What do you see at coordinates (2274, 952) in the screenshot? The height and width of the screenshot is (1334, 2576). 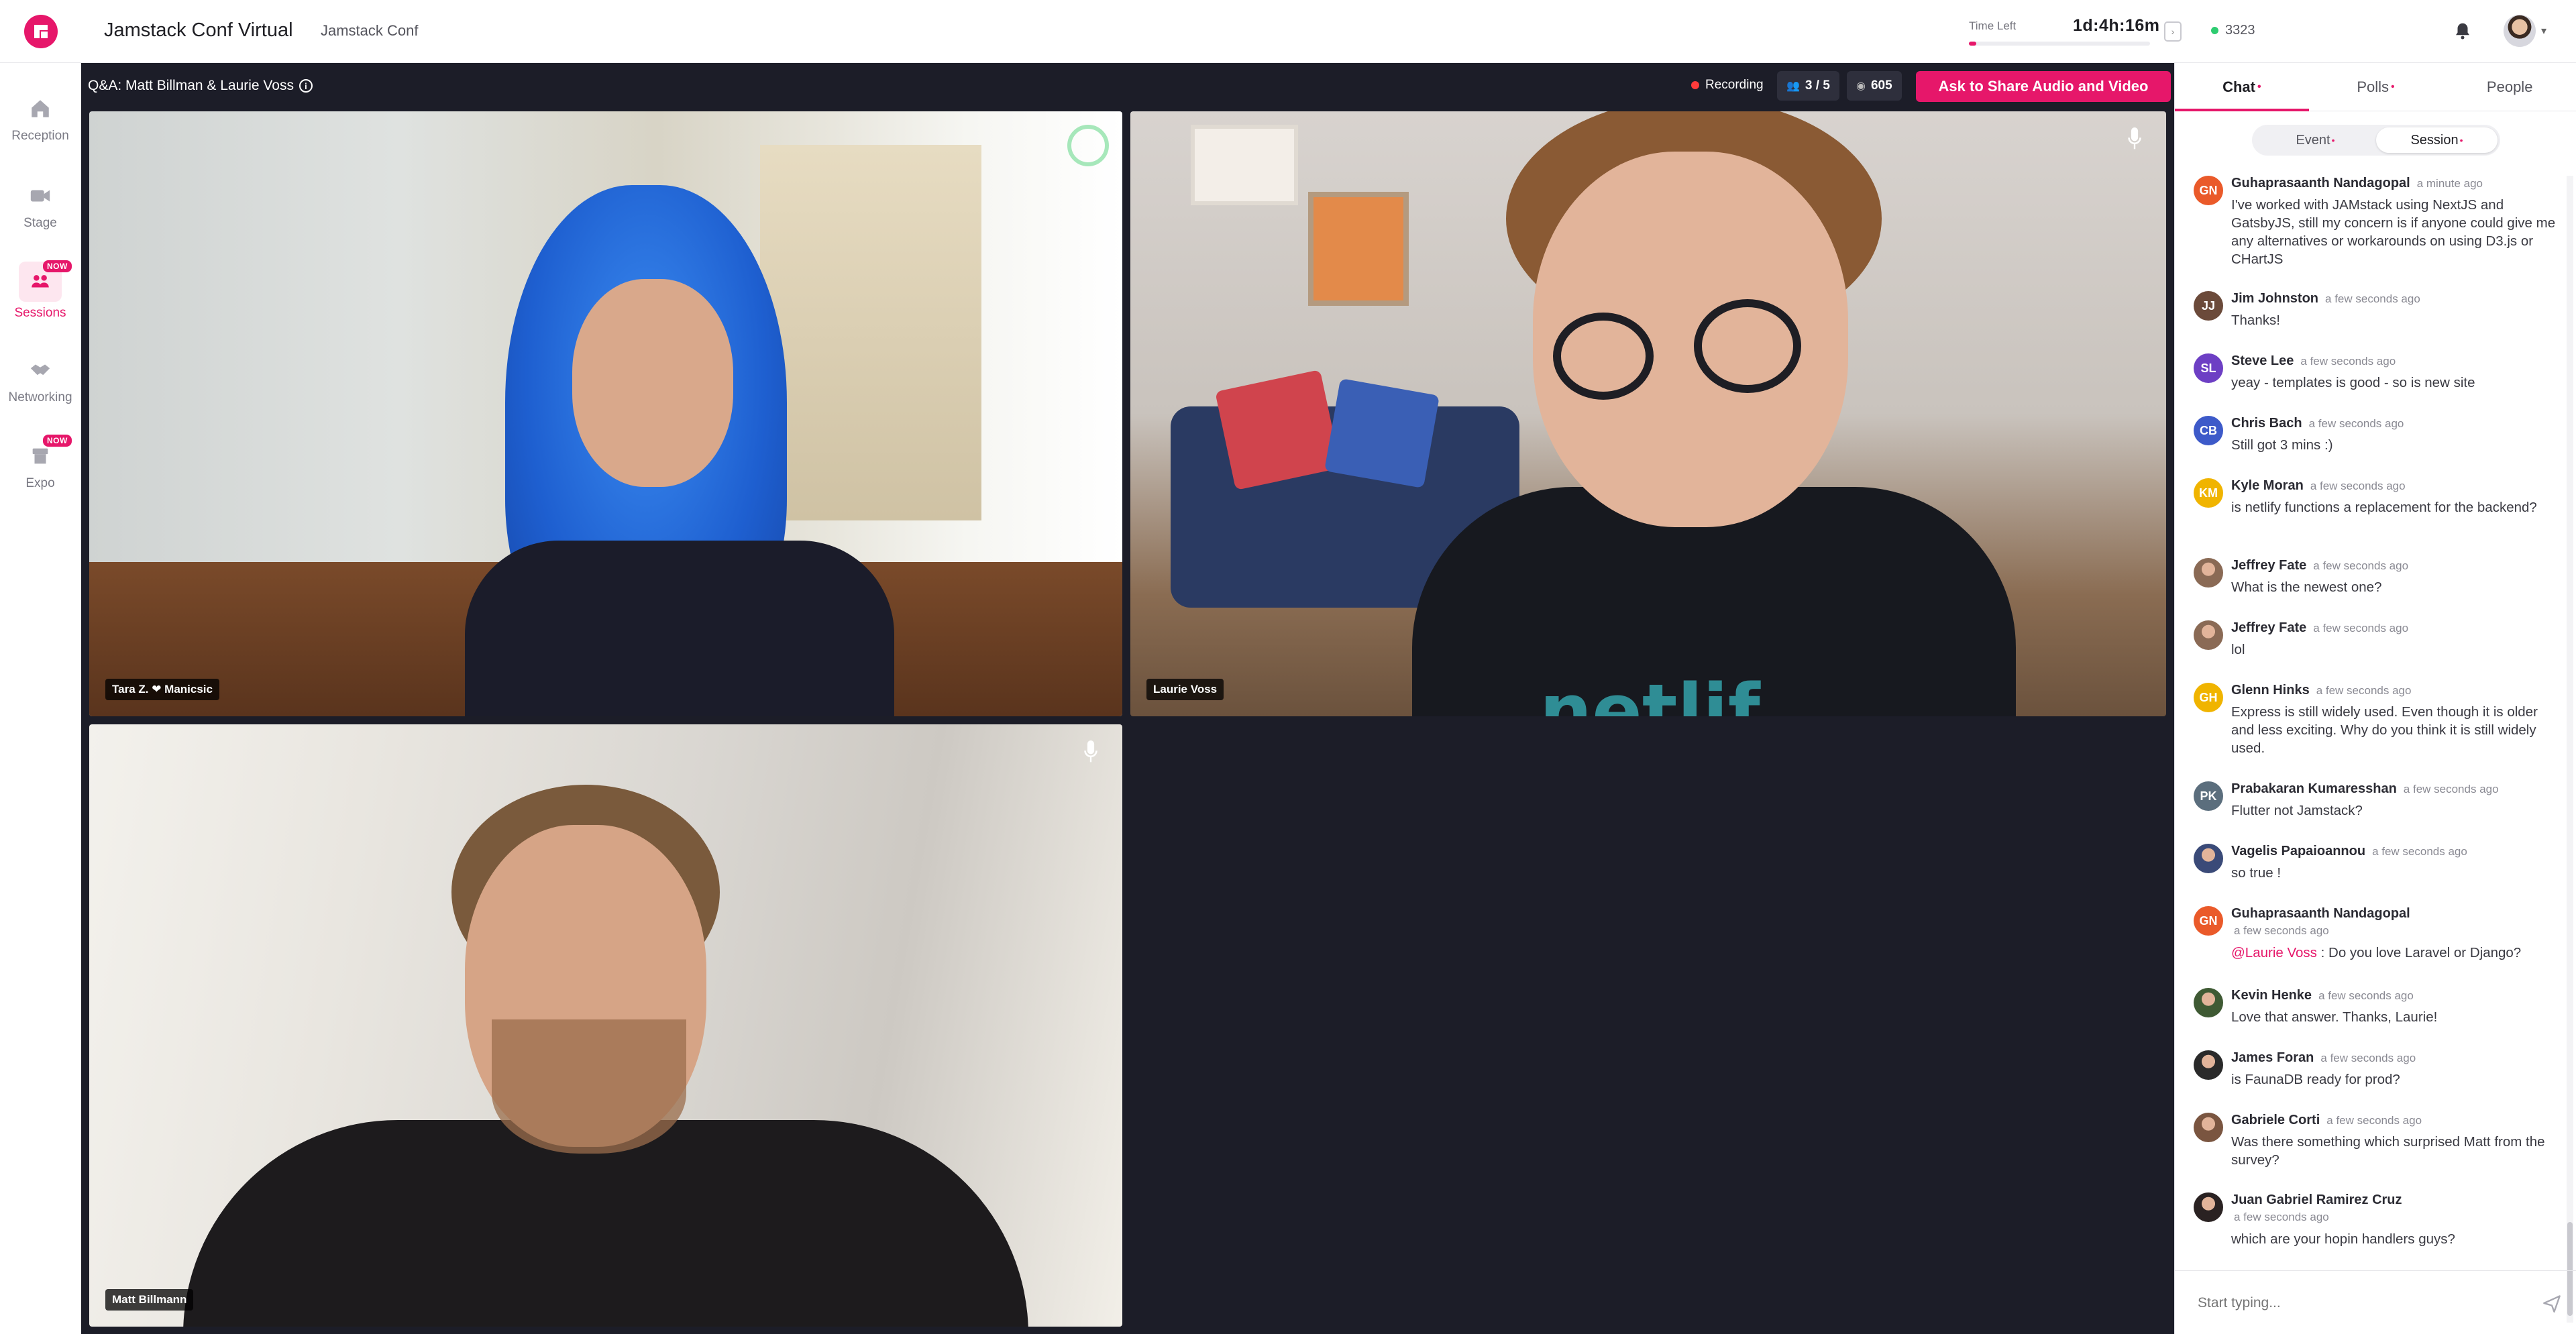 I see `chat-mention: @Laurie Voss` at bounding box center [2274, 952].